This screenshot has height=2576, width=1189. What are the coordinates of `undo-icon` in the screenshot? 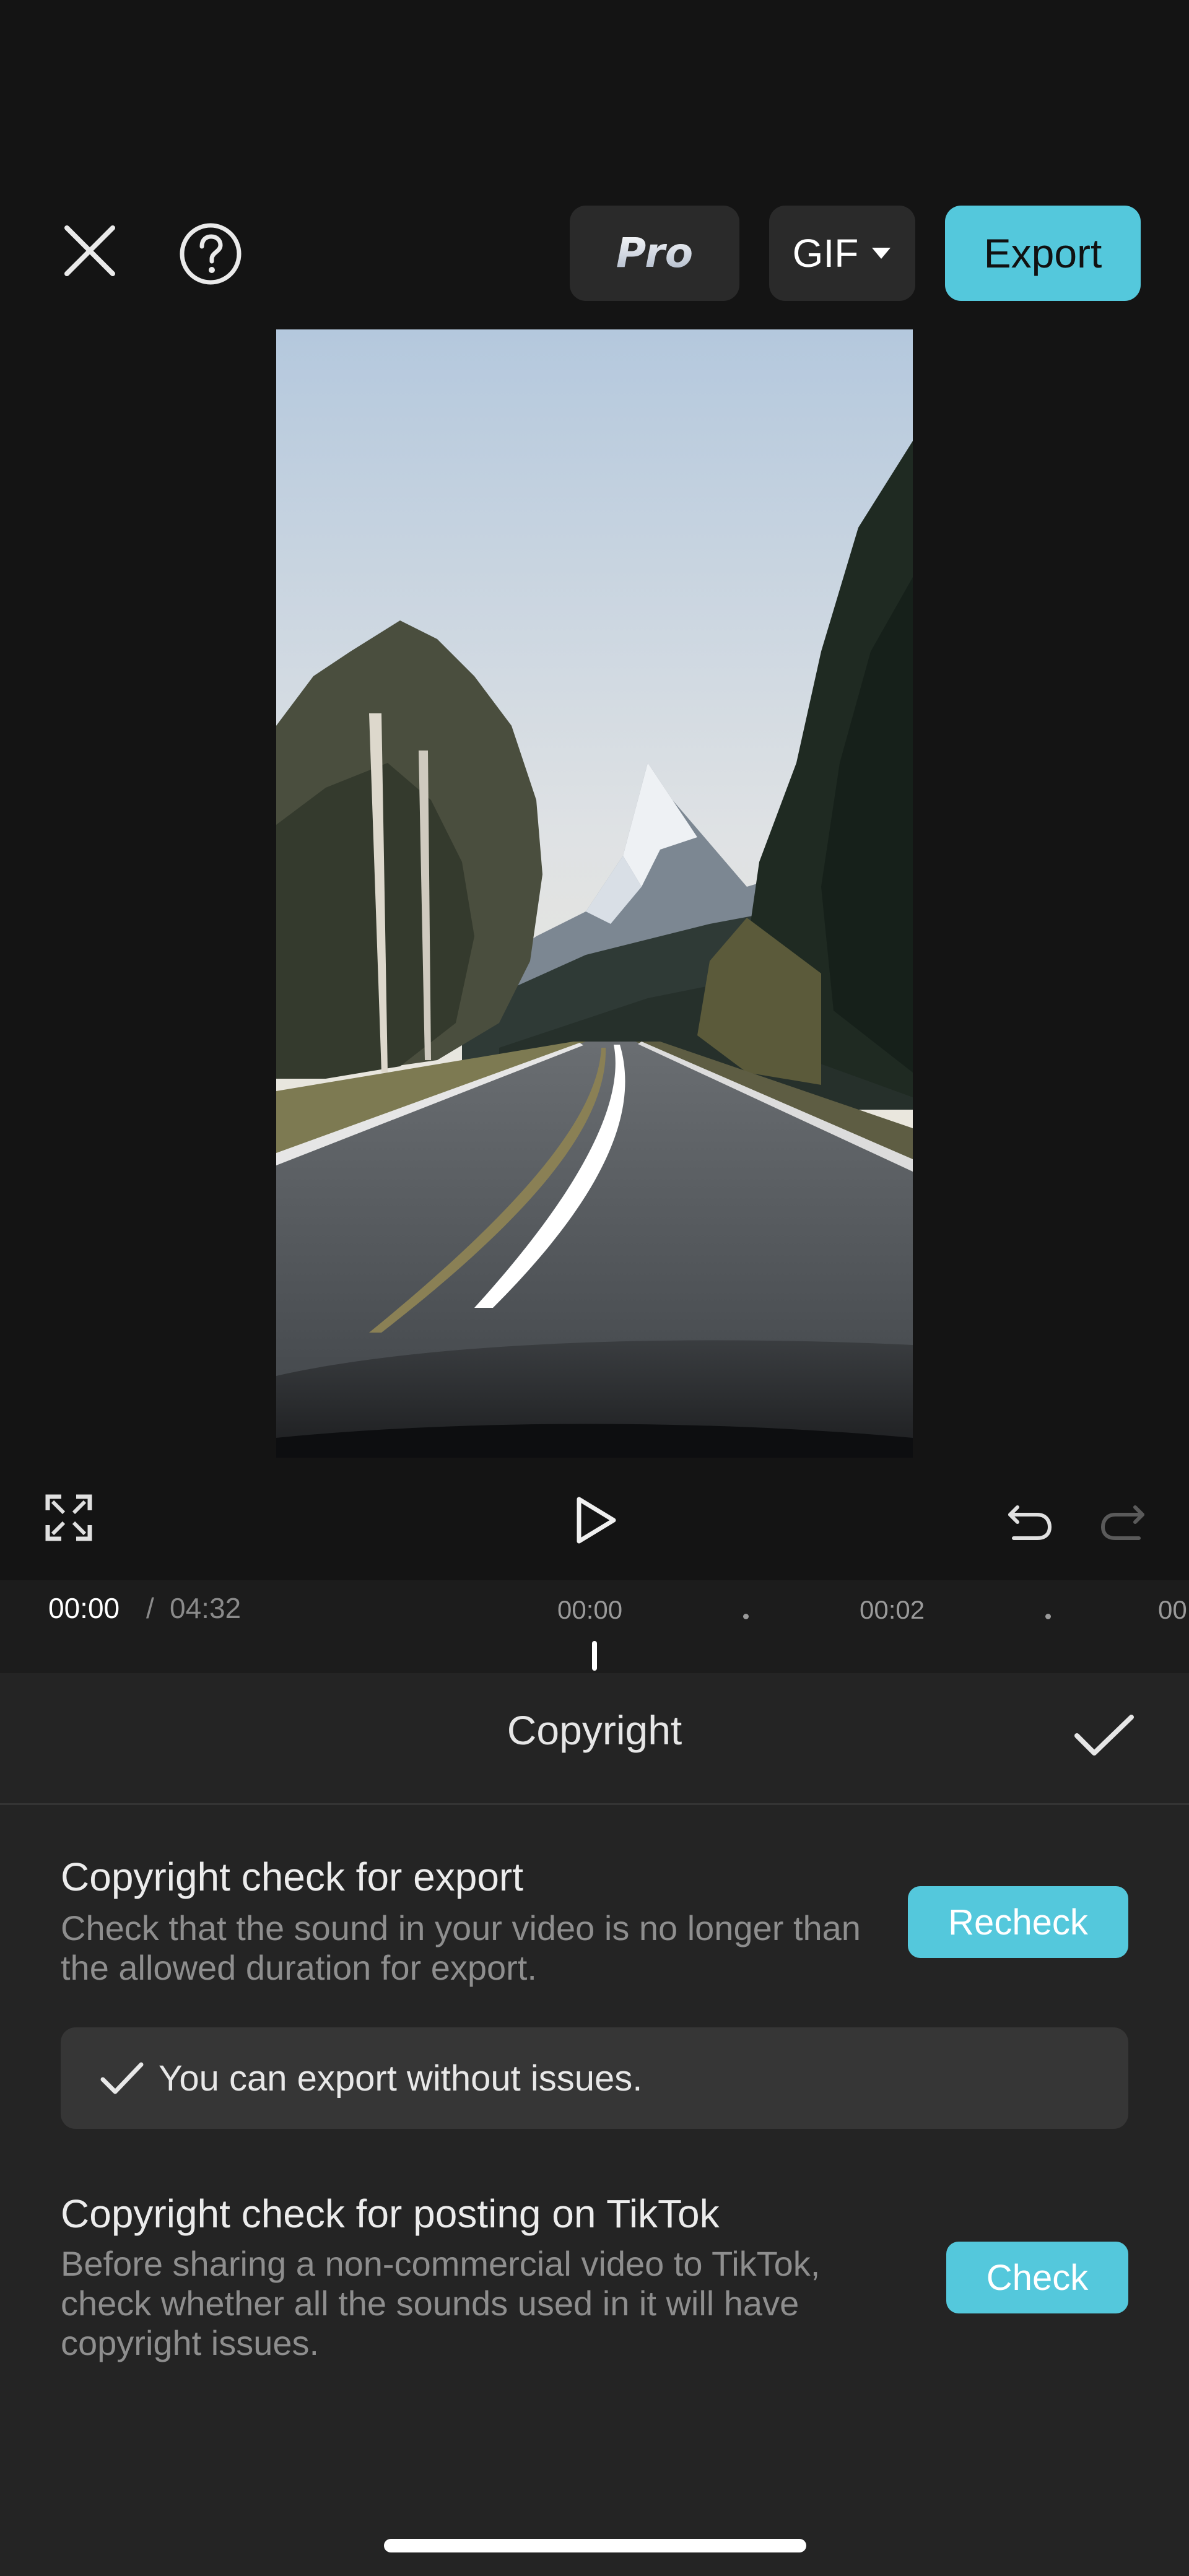 It's located at (1030, 1522).